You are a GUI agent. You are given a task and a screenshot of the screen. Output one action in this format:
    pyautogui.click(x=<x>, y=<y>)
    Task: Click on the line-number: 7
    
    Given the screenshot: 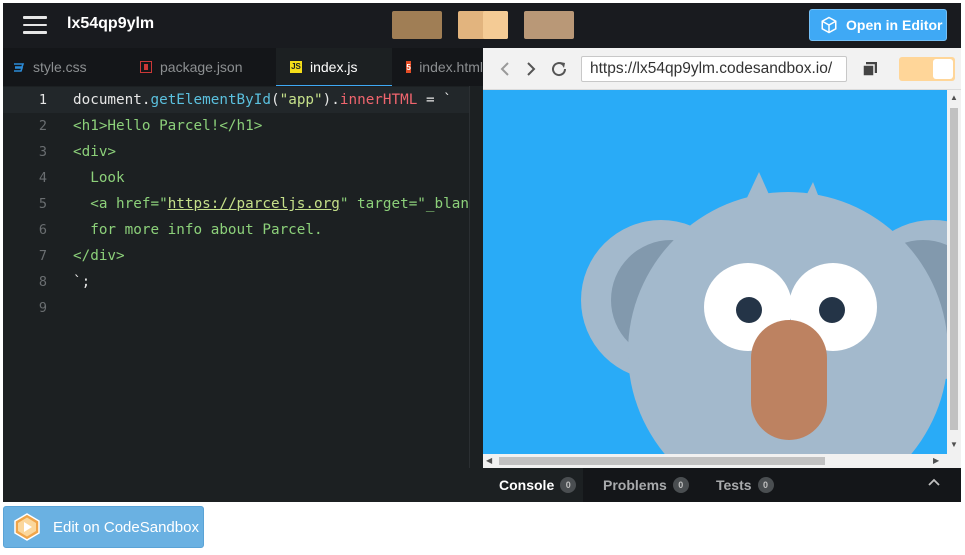 What is the action you would take?
    pyautogui.click(x=42, y=256)
    